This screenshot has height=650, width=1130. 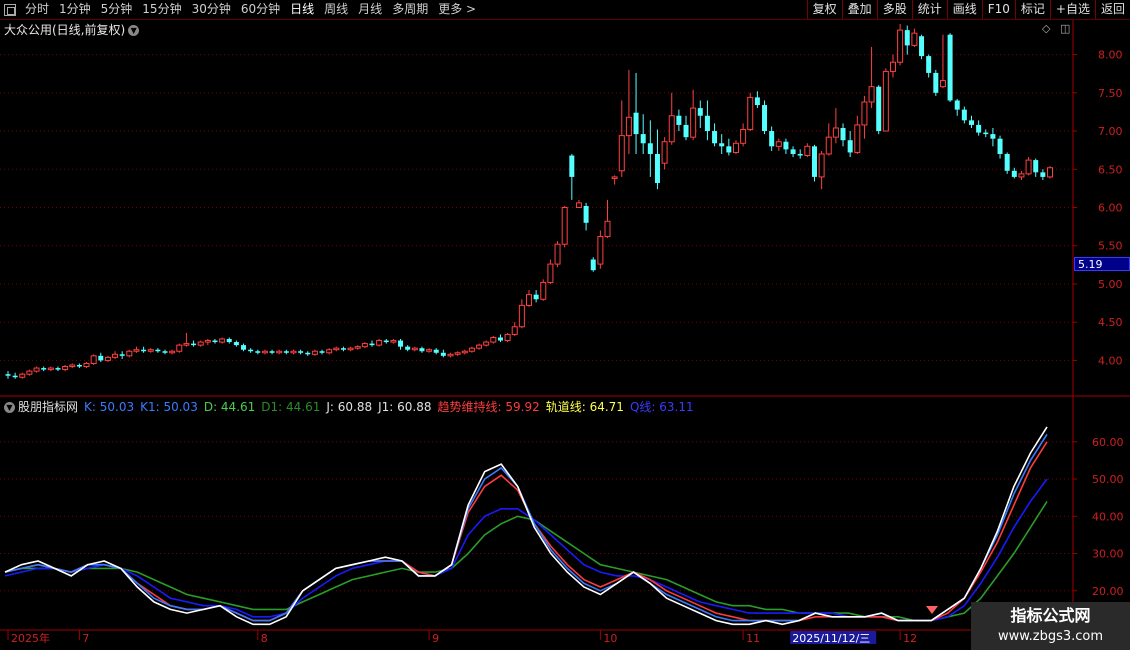 I want to click on current-price-badge: 5.19, so click(x=1102, y=264).